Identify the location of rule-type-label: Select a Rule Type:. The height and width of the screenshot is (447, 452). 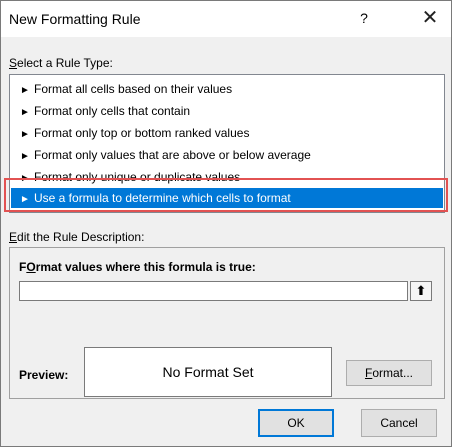
(61, 63).